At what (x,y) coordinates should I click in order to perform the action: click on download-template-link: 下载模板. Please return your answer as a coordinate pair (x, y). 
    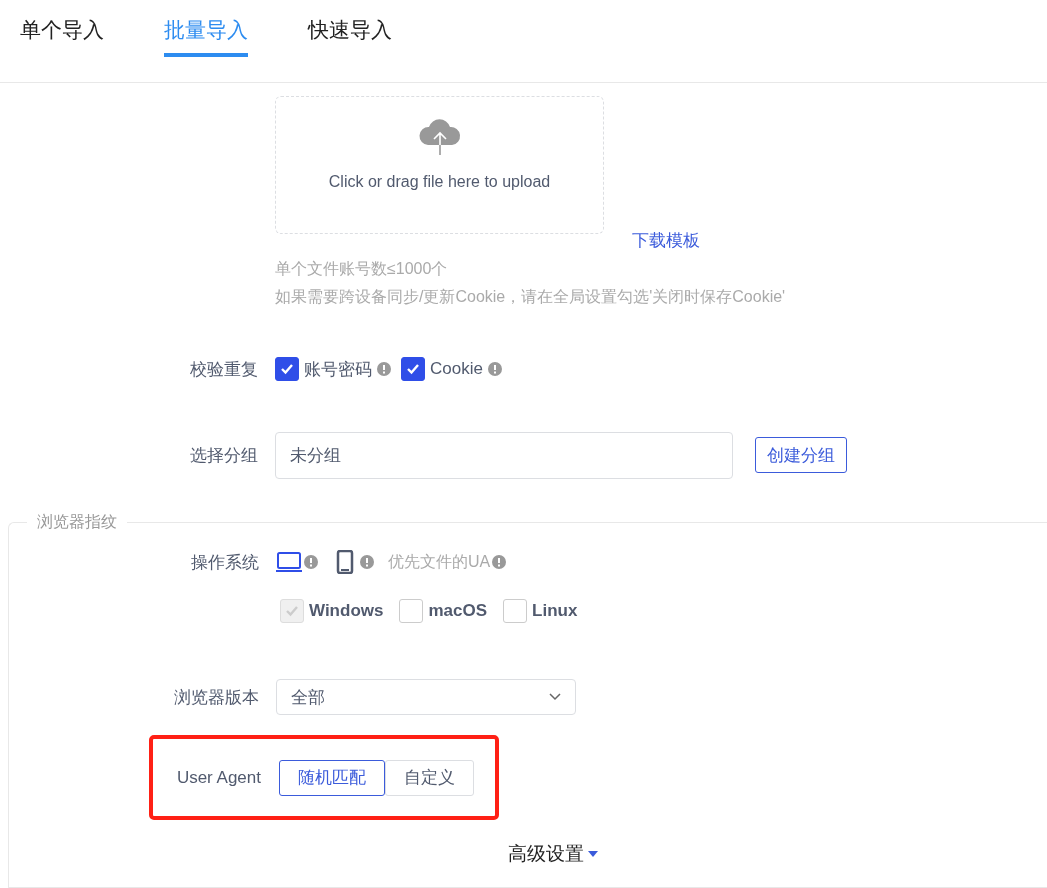
    Looking at the image, I should click on (666, 240).